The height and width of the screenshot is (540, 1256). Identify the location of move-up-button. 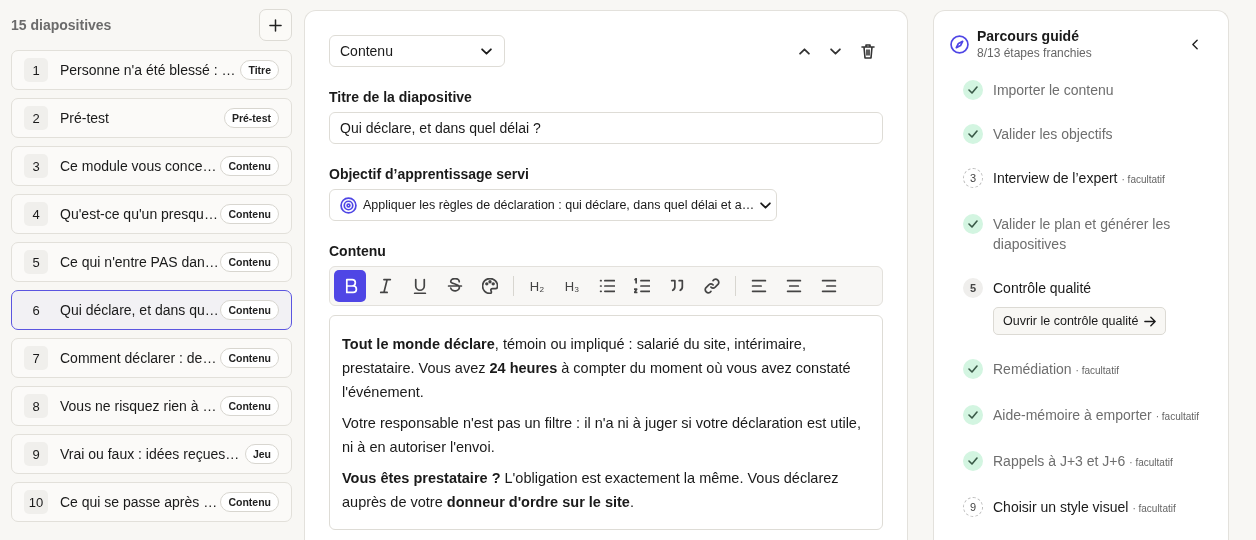
(804, 51).